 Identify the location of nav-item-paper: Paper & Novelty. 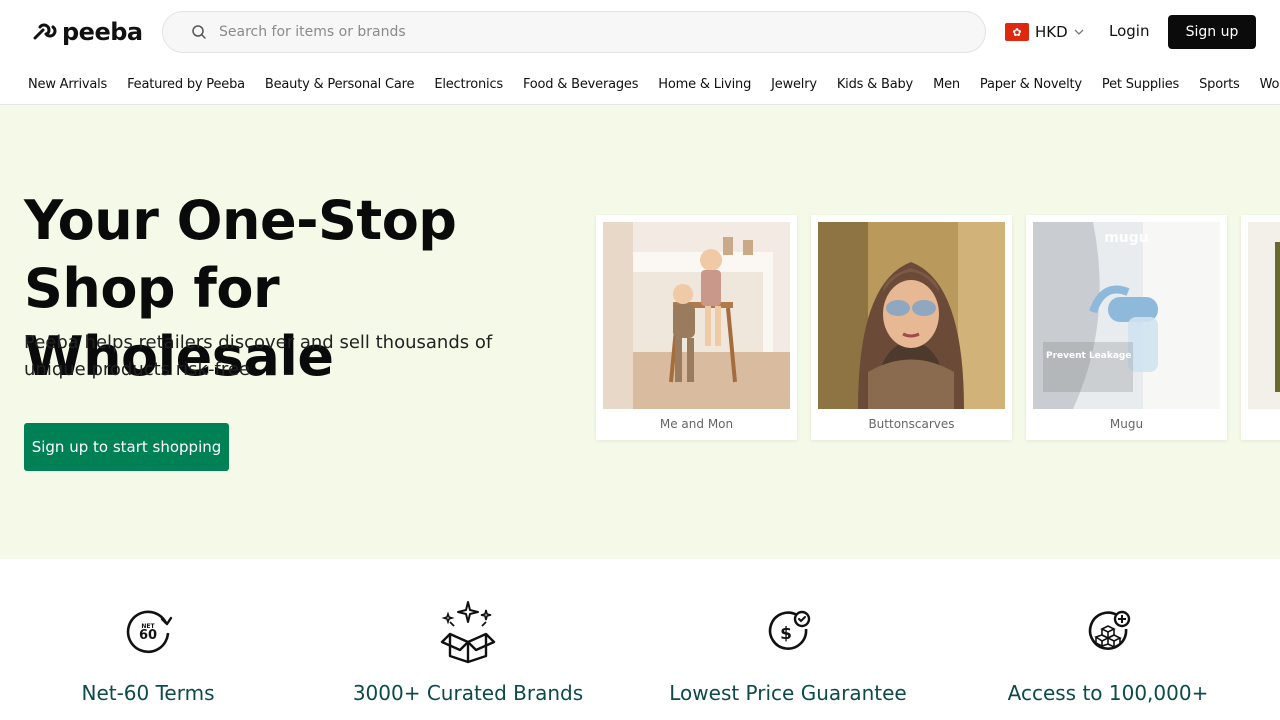
(1031, 84).